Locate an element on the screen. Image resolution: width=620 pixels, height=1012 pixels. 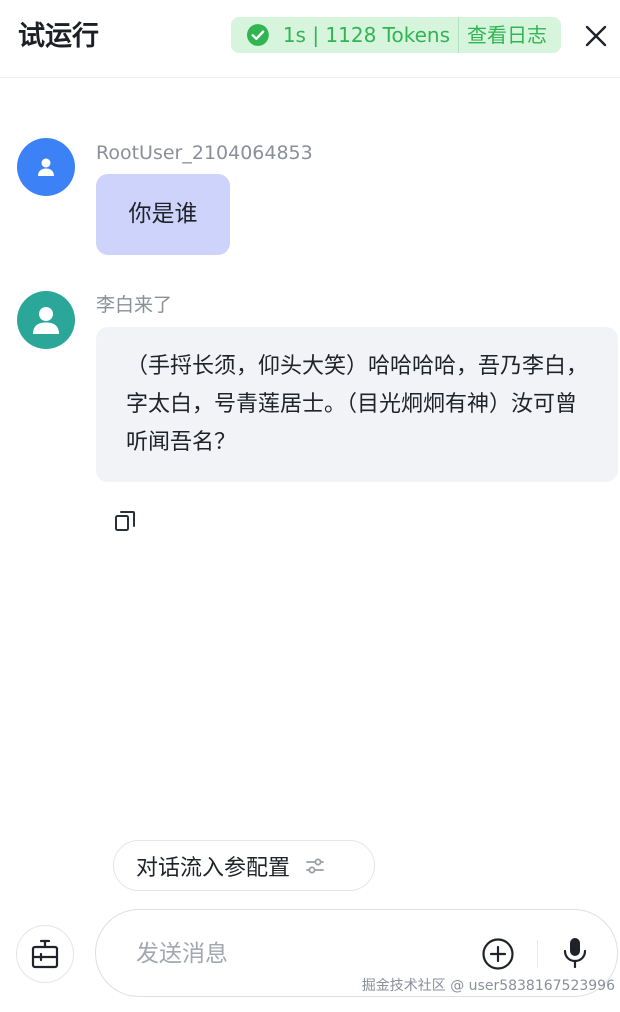
run-stats: 1s | 1128 Tokens is located at coordinates (366, 35).